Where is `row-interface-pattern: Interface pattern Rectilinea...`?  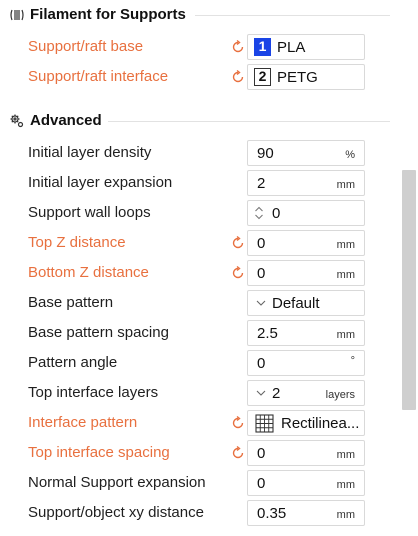 row-interface-pattern: Interface pattern Rectilinea... is located at coordinates (200, 423).